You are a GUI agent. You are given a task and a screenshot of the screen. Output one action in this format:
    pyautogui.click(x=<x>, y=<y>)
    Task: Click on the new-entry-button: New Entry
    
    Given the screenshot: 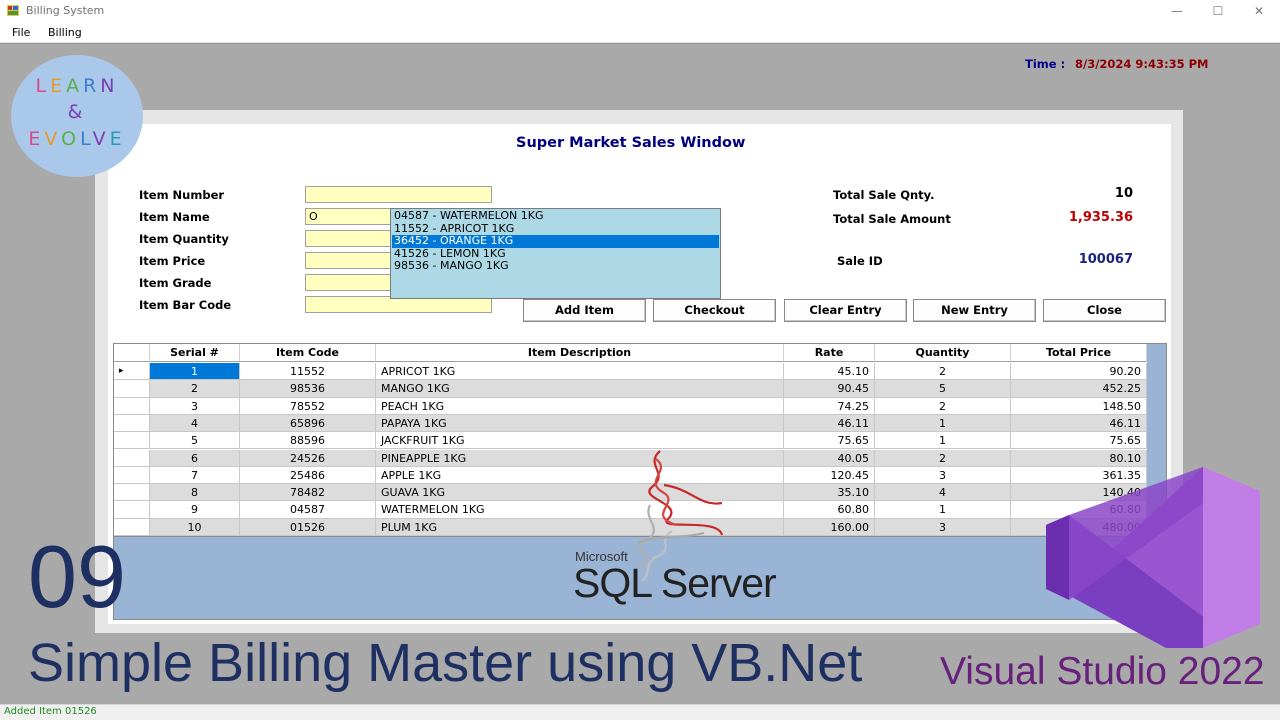 What is the action you would take?
    pyautogui.click(x=974, y=310)
    